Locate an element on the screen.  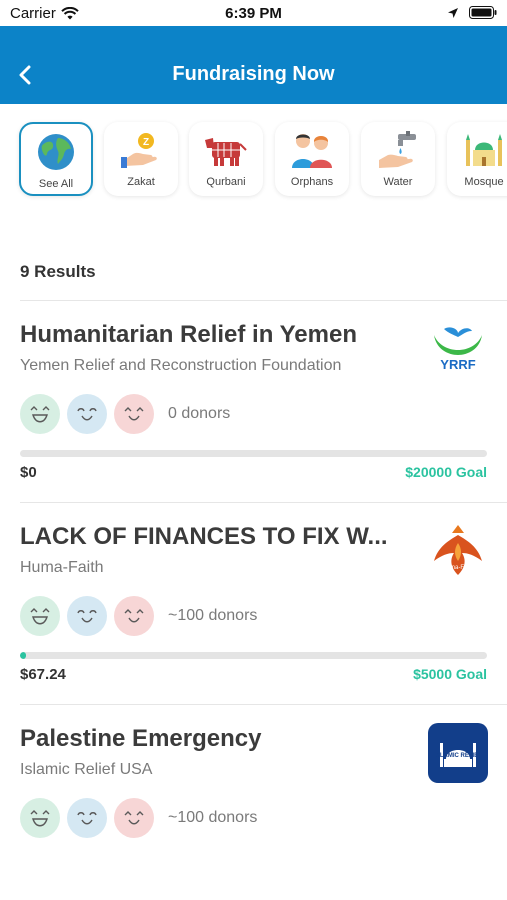
status-indicators is located at coordinates (472, 12).